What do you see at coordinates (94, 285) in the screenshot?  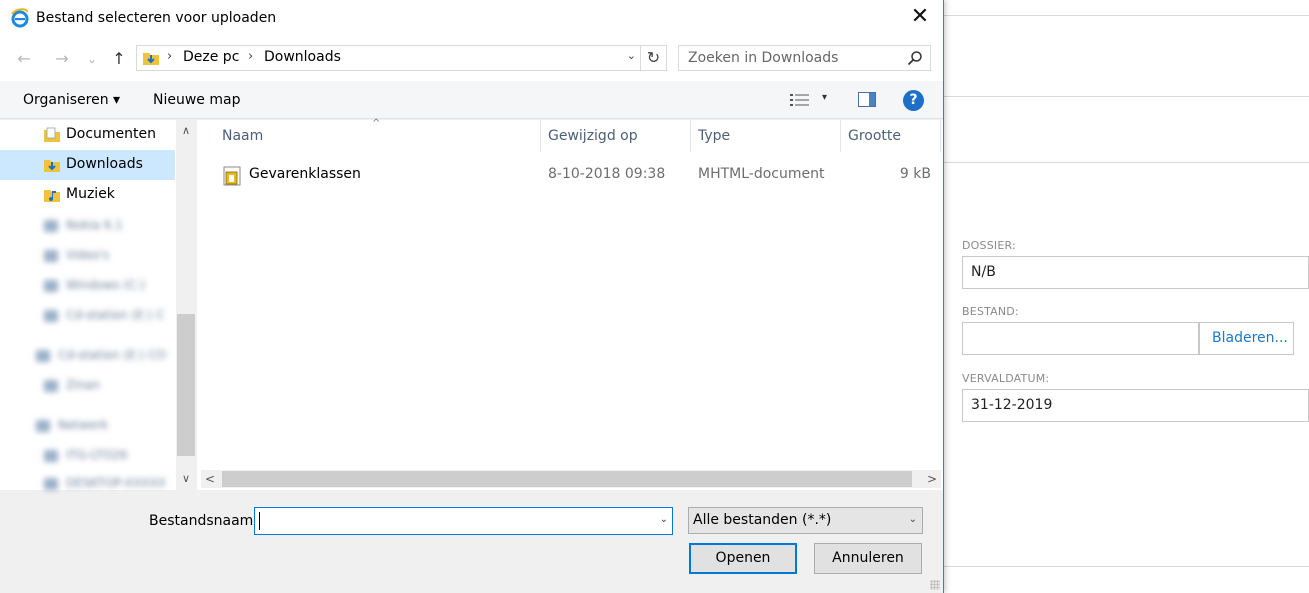 I see `nav-item-blurred: Windows (C:)` at bounding box center [94, 285].